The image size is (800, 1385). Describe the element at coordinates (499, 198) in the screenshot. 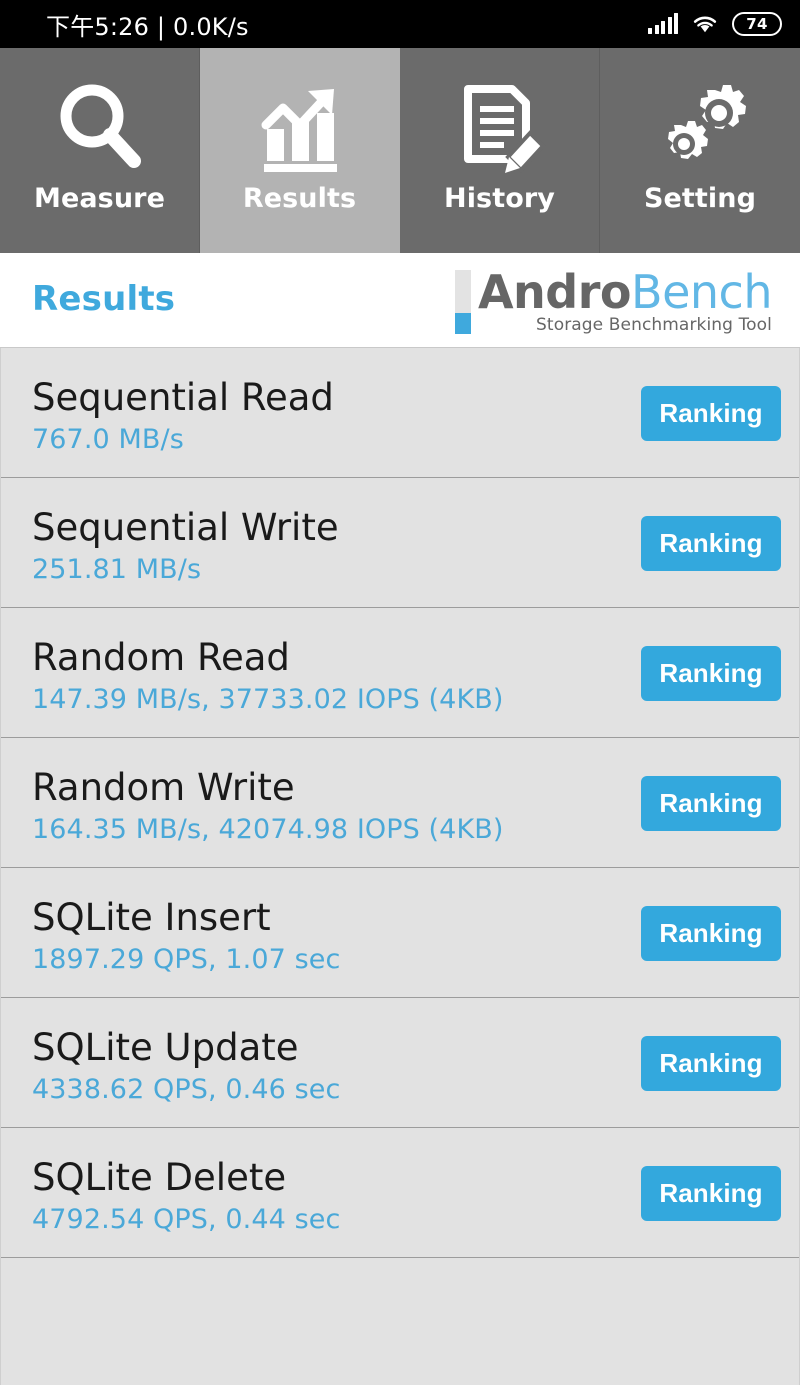

I see `tab-history-label: History` at that location.